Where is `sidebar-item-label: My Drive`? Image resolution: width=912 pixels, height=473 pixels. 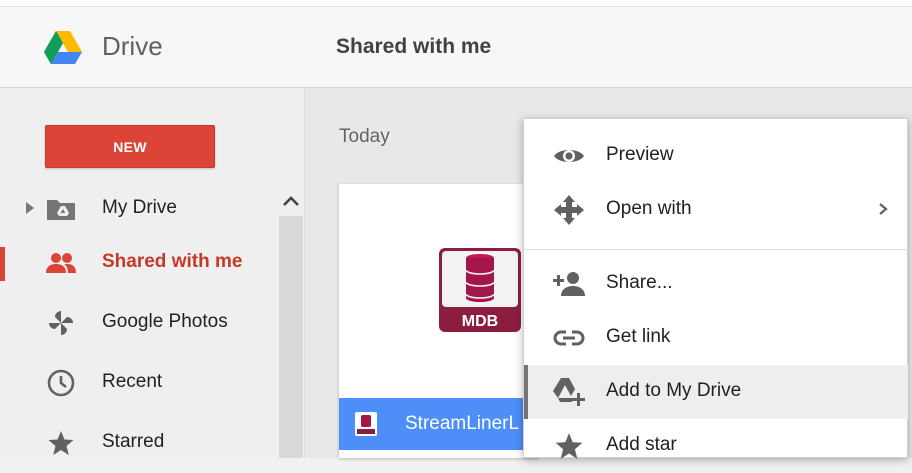 sidebar-item-label: My Drive is located at coordinates (139, 207).